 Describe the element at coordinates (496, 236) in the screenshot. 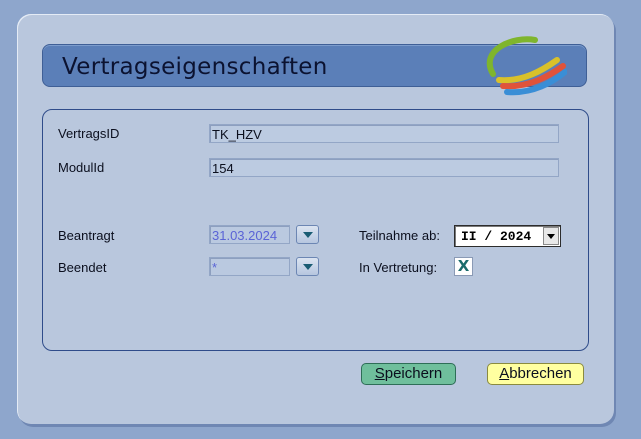

I see `teilnahme-ab-value: II / 2024` at that location.